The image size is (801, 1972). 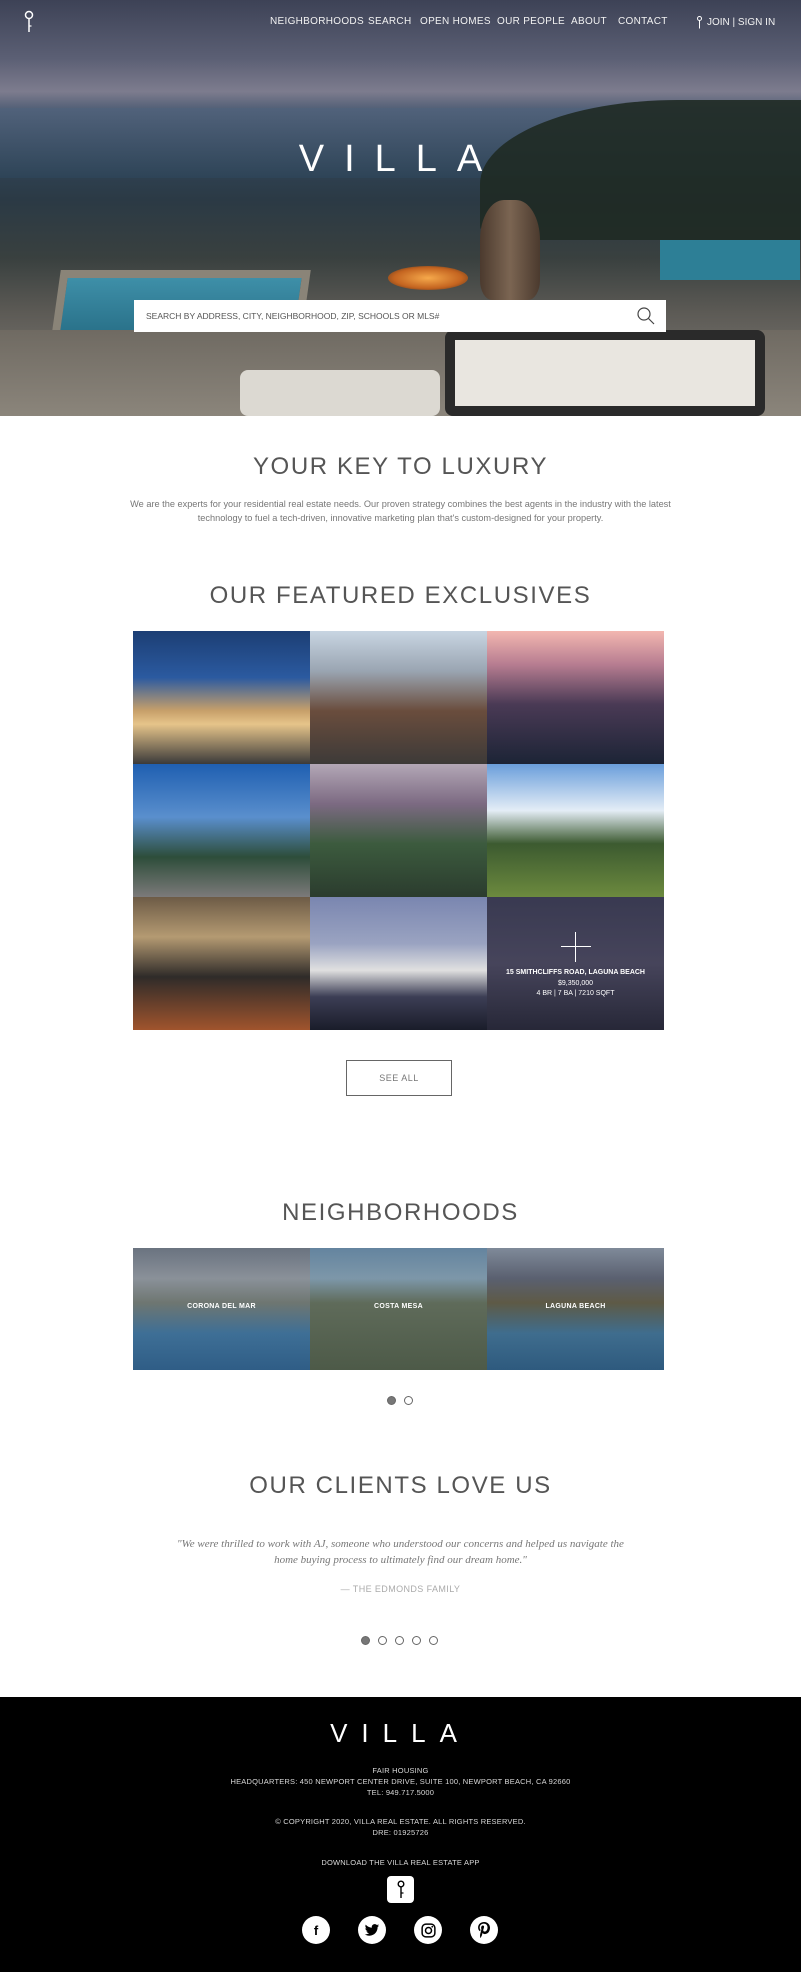 I want to click on search-button, so click(x=646, y=316).